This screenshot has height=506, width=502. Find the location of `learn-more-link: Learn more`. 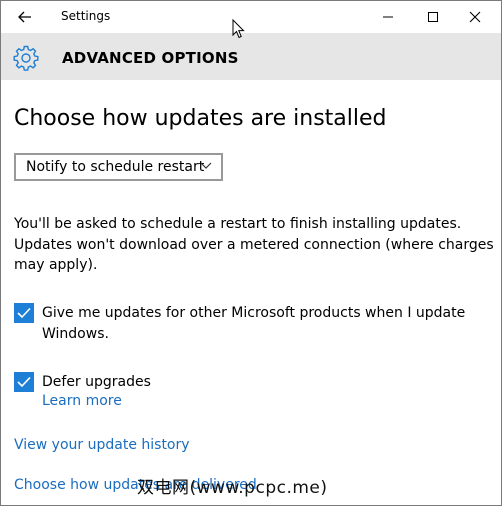

learn-more-link: Learn more is located at coordinates (82, 401).